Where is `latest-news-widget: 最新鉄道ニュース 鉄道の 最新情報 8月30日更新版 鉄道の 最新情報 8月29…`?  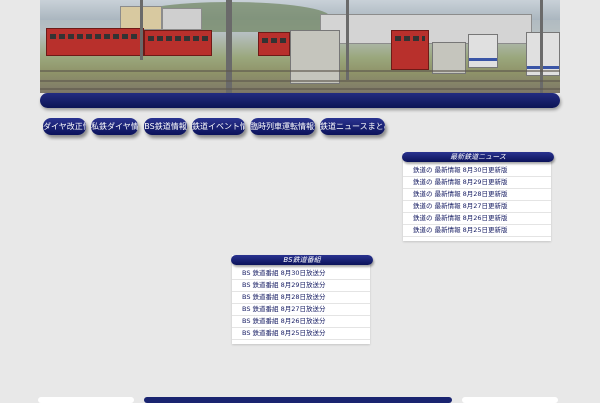
latest-news-widget: 最新鉄道ニュース 鉄道の 最新情報 8月30日更新版 鉄道の 最新情報 8月29… is located at coordinates (478, 196).